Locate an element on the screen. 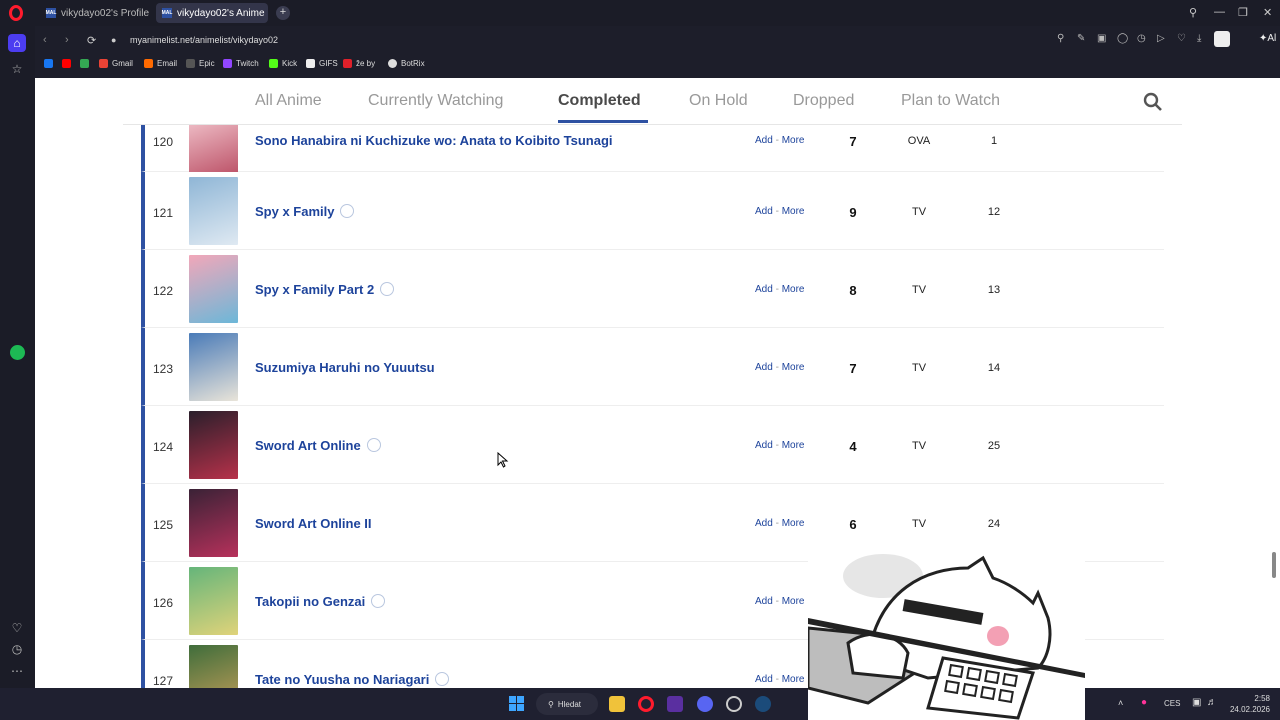  tab-plan-to-watch: Plan to Watch is located at coordinates (950, 101).